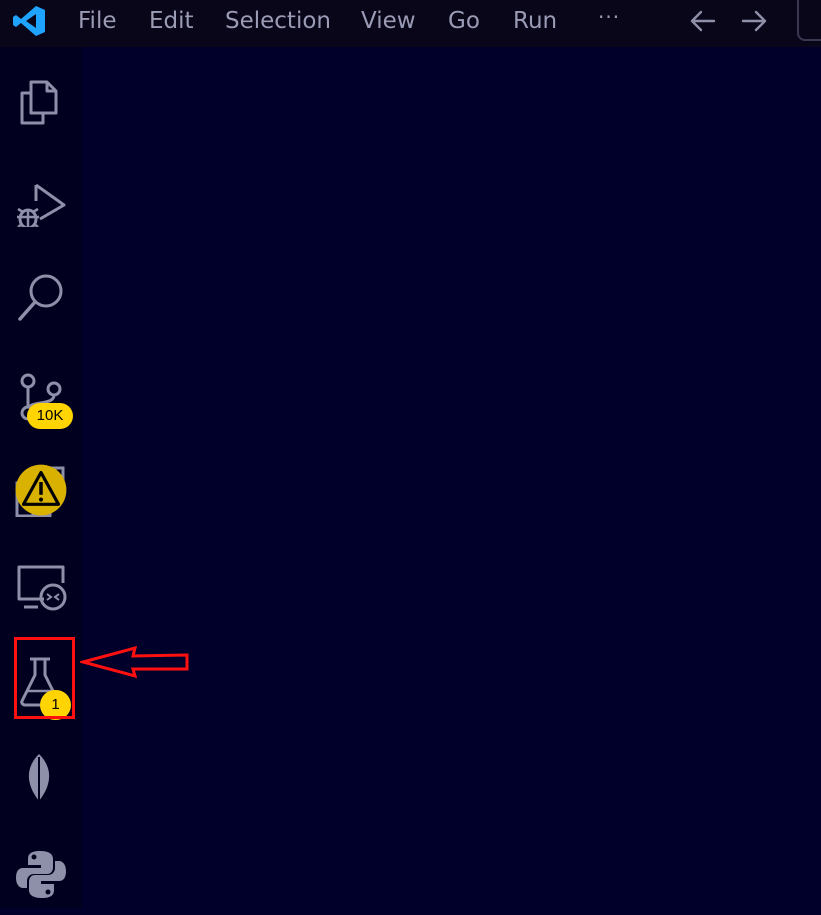 This screenshot has height=915, width=821. I want to click on activity-run-debug, so click(41, 201).